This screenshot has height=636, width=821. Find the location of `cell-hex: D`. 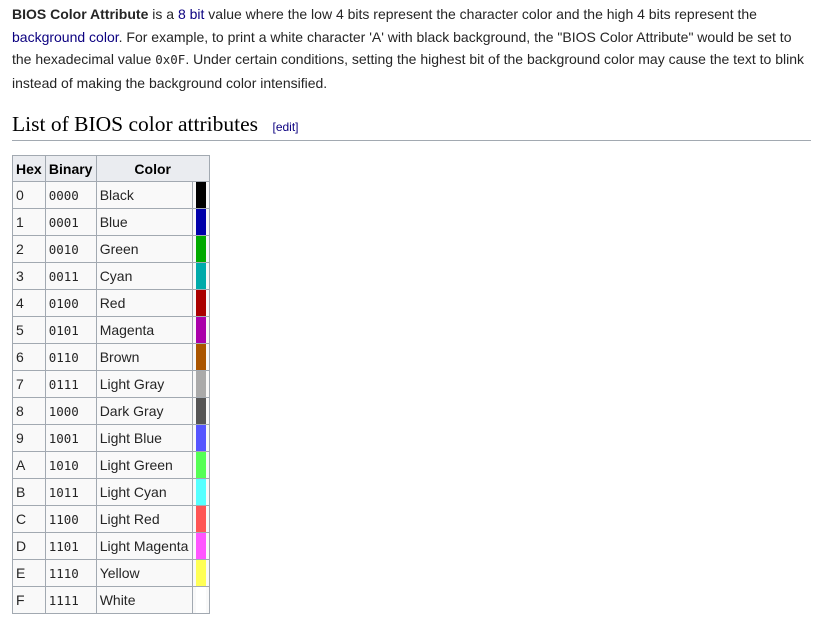

cell-hex: D is located at coordinates (29, 546).